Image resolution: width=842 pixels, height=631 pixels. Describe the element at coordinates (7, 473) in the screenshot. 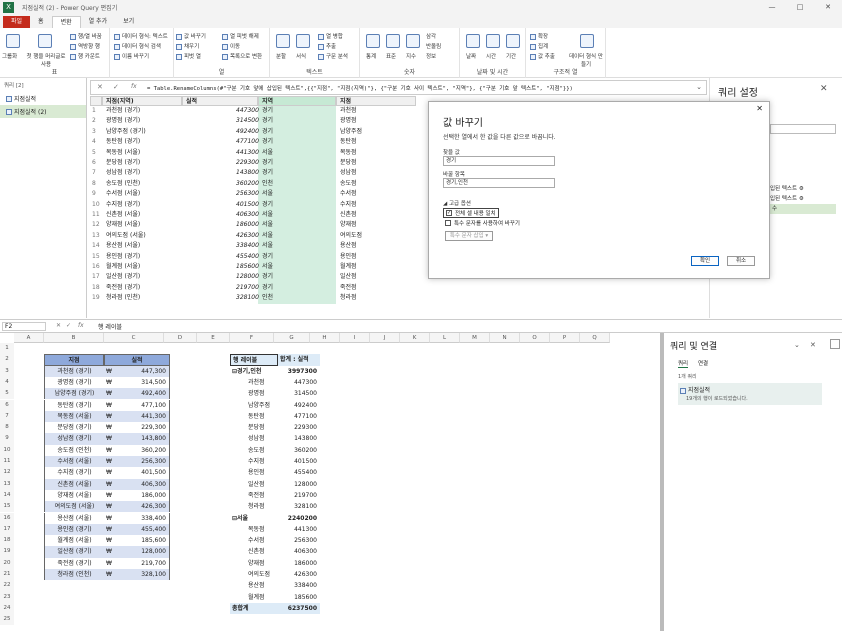

I see `row-number-header: 12` at that location.